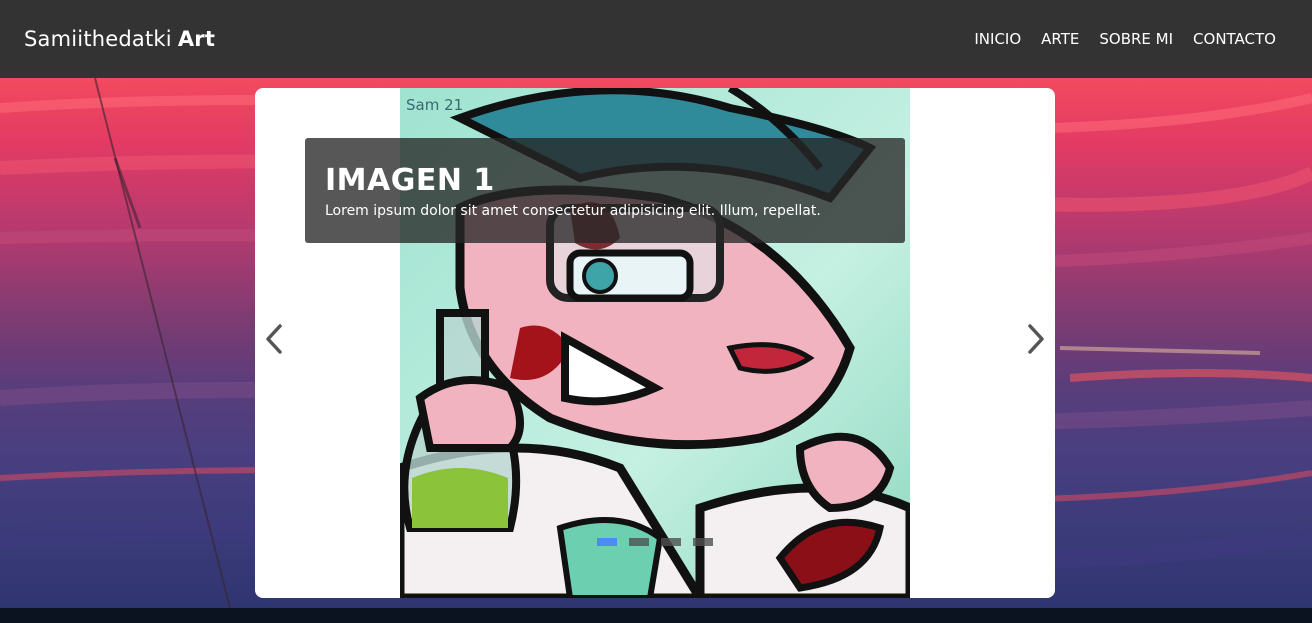 Image resolution: width=1312 pixels, height=623 pixels. I want to click on brand-name: Samiithedatki, so click(98, 39).